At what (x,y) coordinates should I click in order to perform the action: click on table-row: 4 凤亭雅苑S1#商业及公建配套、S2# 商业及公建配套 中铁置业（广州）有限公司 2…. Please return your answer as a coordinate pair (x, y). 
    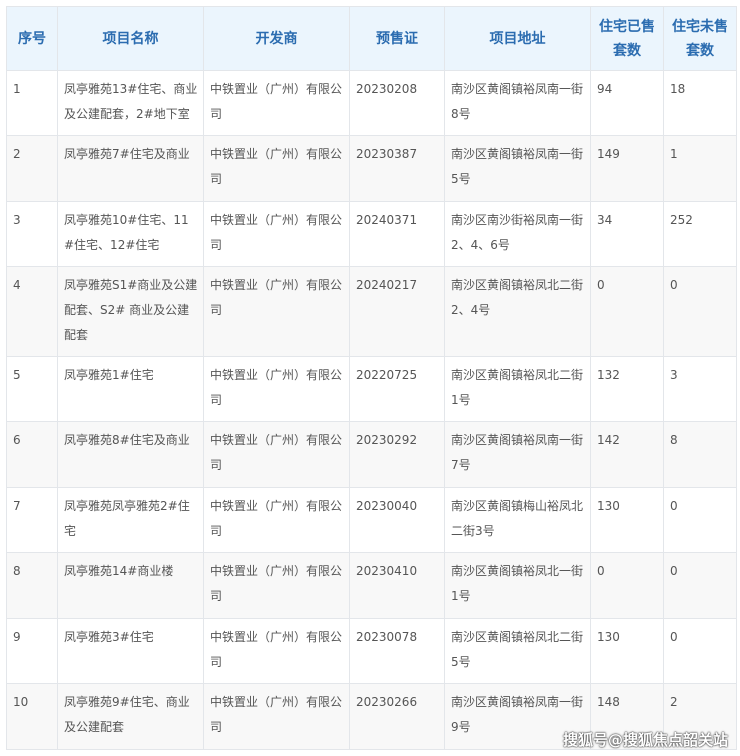
    Looking at the image, I should click on (371, 311).